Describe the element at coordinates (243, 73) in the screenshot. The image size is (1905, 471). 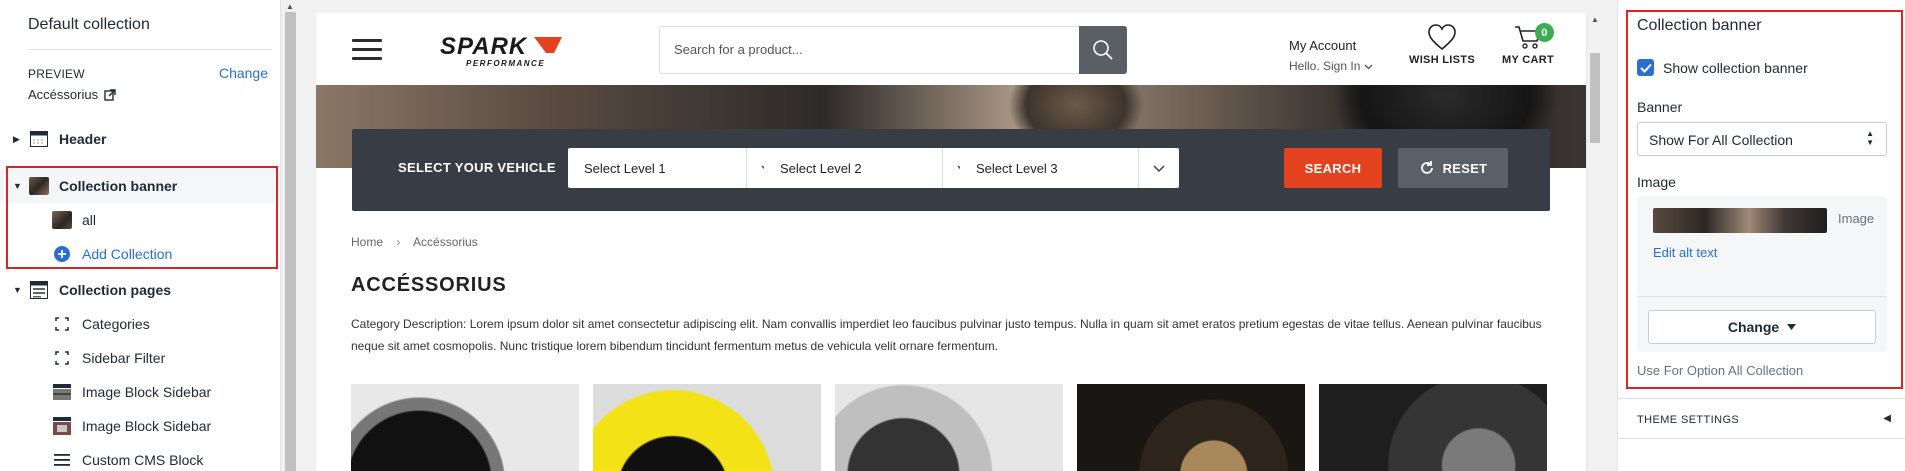
I see `change-preview-link: Change` at that location.